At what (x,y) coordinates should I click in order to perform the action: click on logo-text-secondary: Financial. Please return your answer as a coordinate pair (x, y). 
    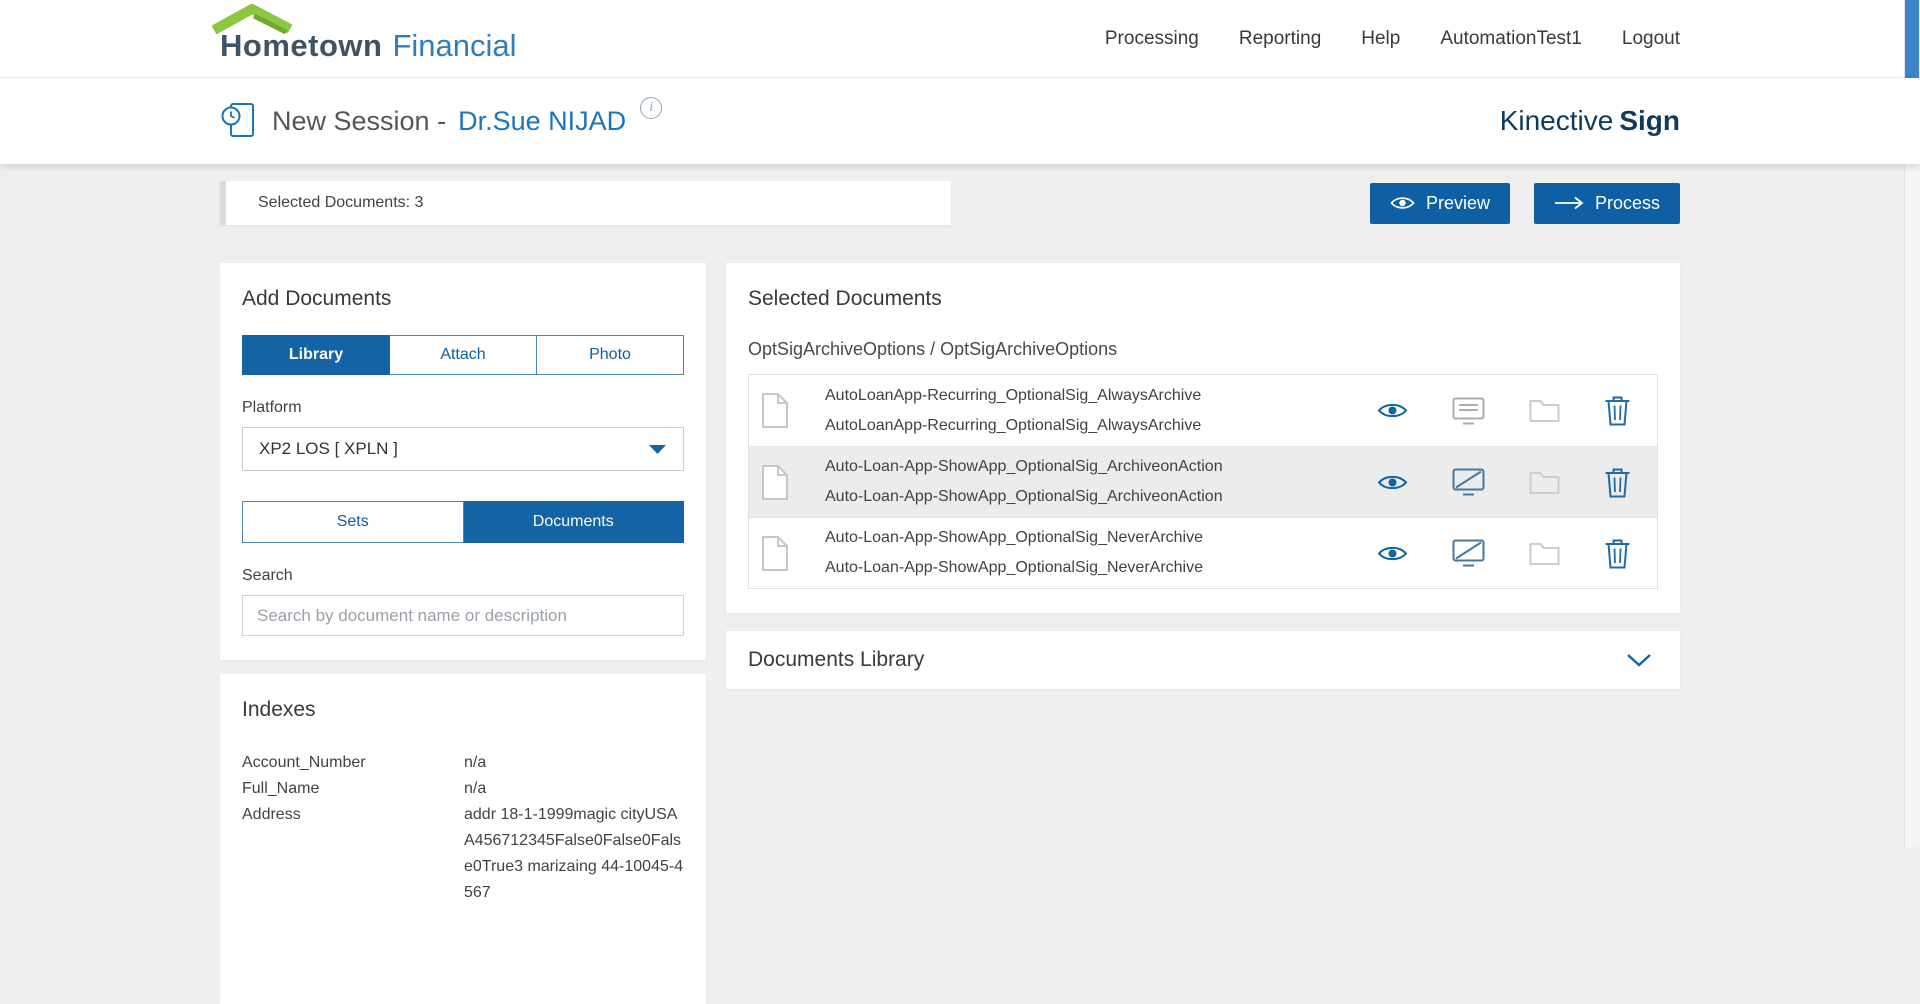
    Looking at the image, I should click on (454, 45).